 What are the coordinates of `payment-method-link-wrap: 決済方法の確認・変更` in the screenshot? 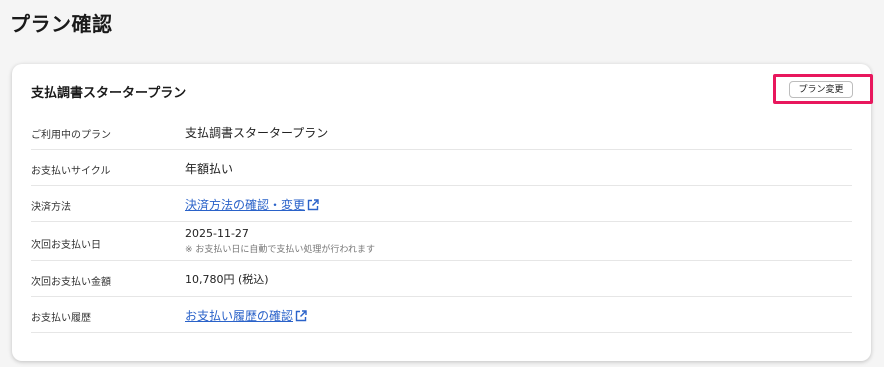 It's located at (252, 205).